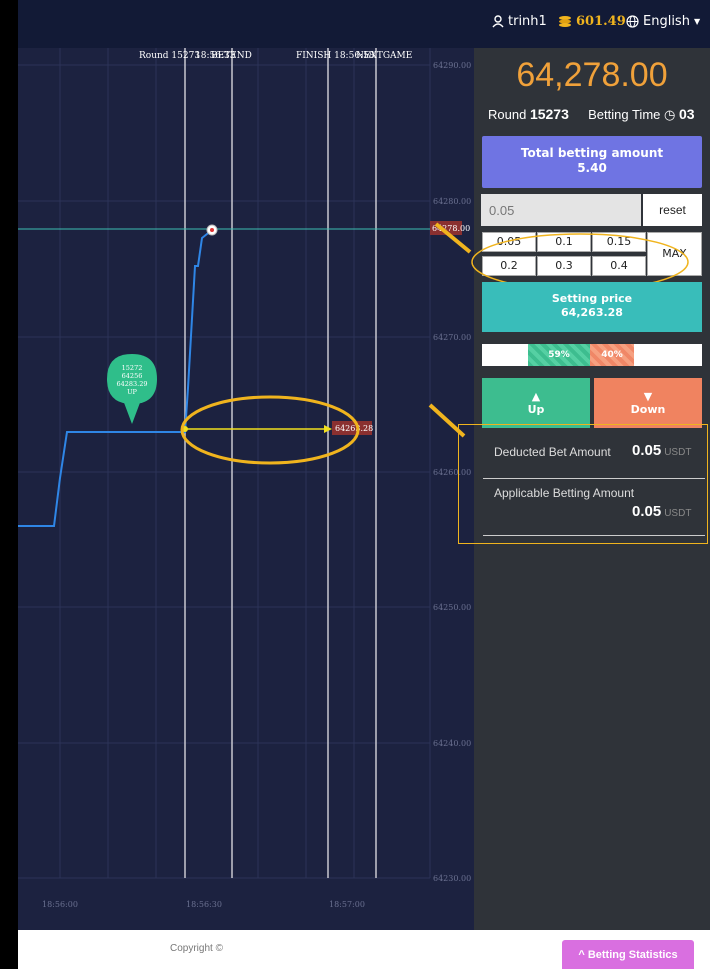 The image size is (710, 969). Describe the element at coordinates (581, 954) in the screenshot. I see `chevron-up-icon: ^` at that location.